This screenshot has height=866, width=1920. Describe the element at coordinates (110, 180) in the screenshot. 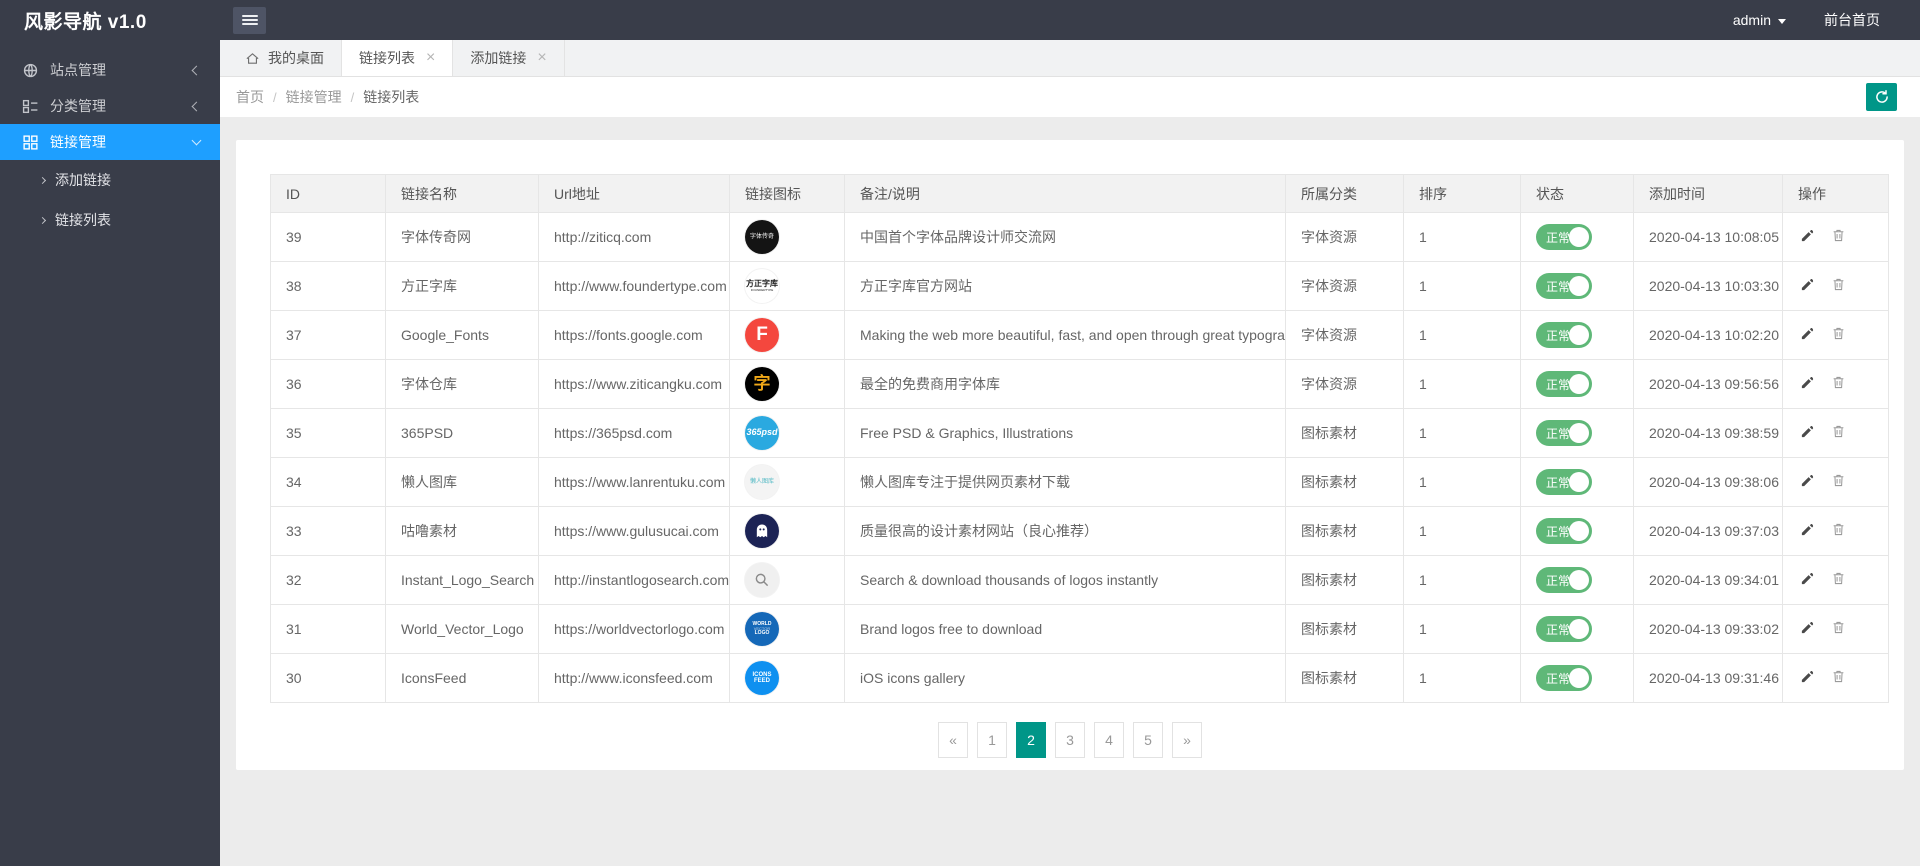

I see `sidebar-subitem-add-link: 添加链接` at that location.